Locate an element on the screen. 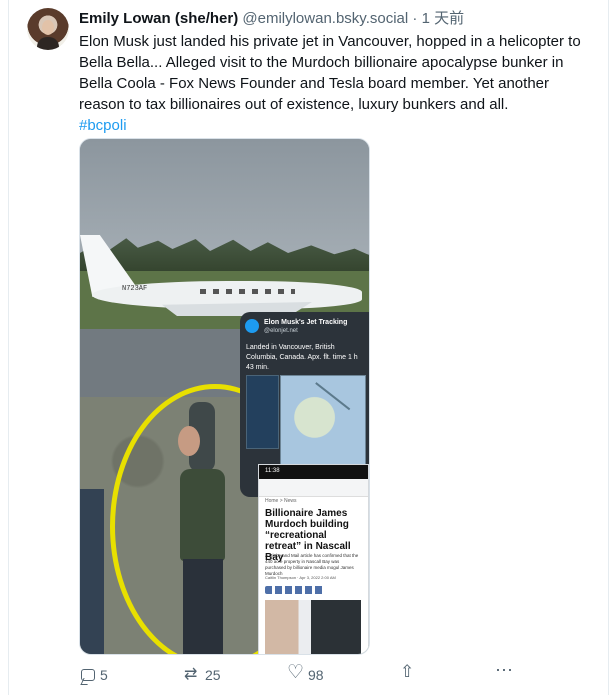 Image resolution: width=609 pixels, height=695 pixels. avatar-body is located at coordinates (48, 43).